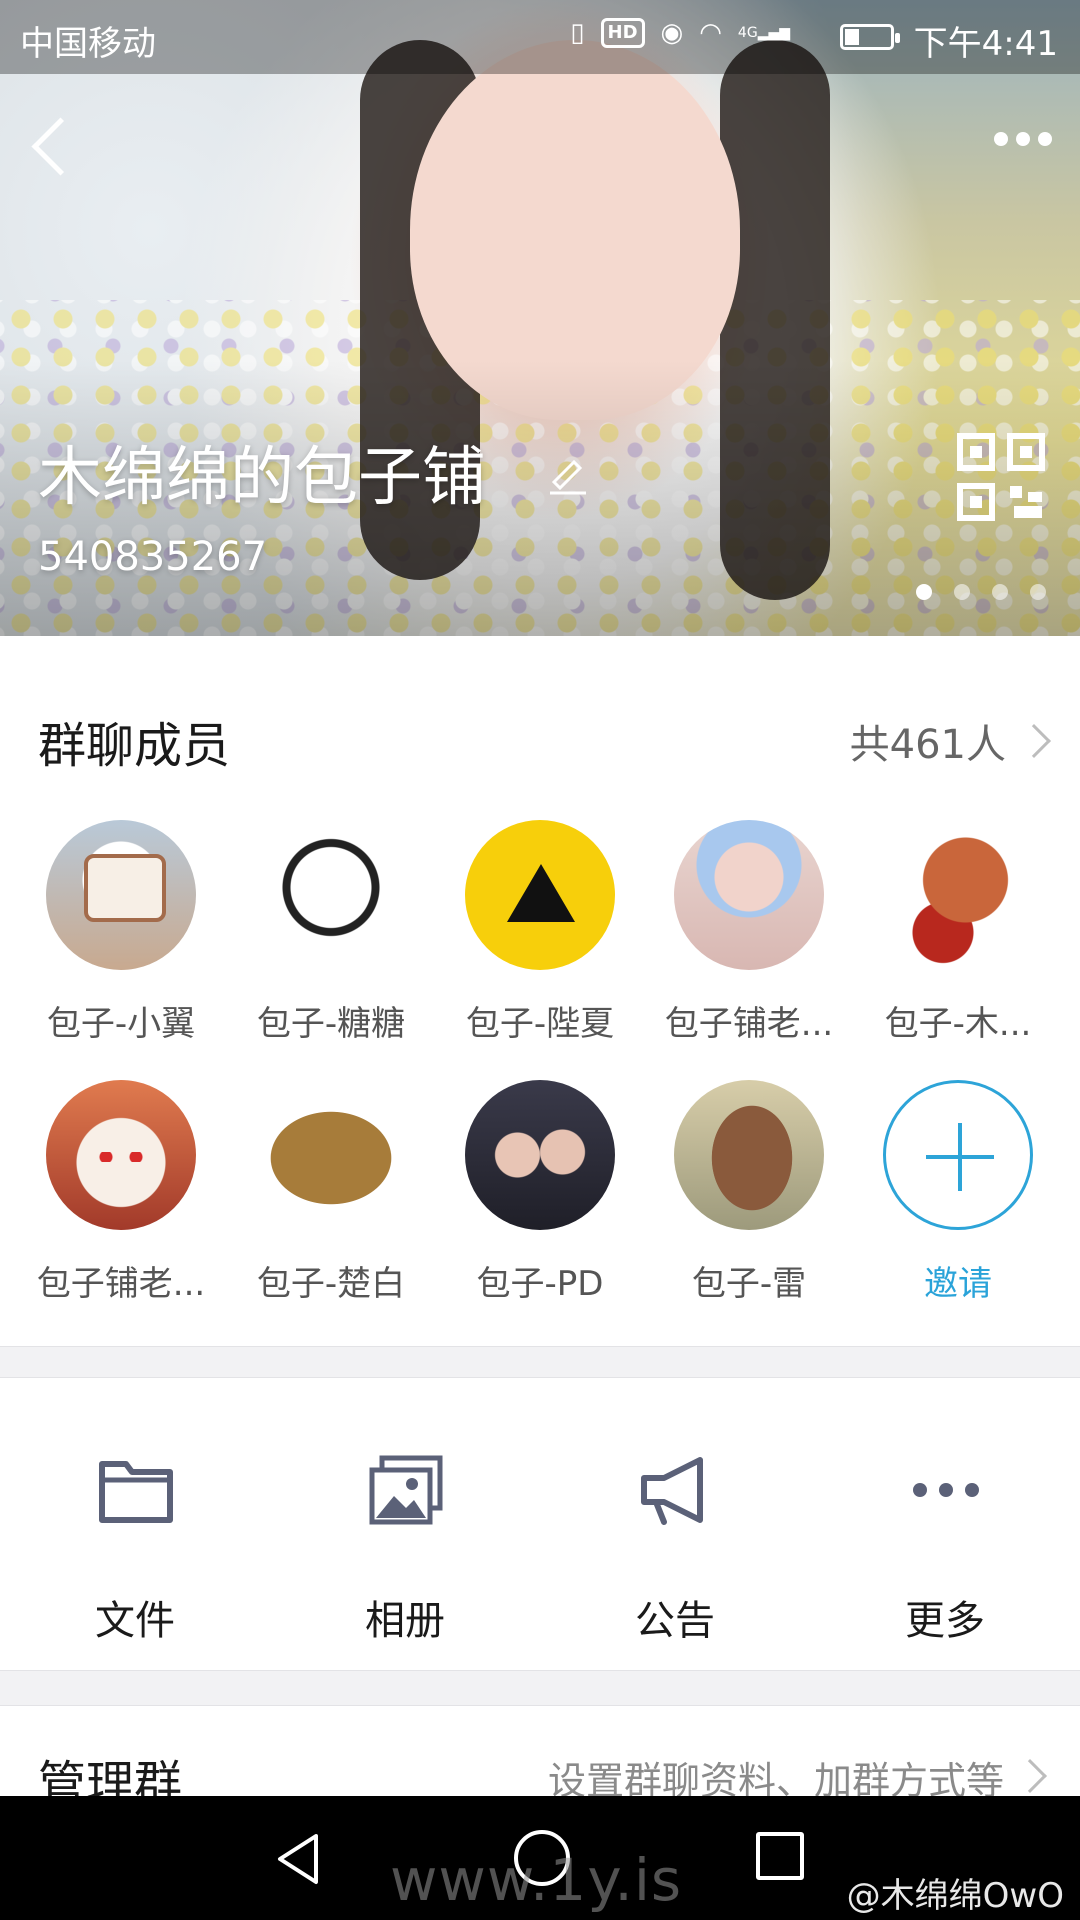  What do you see at coordinates (135, 1621) in the screenshot?
I see `files-label: 文件` at bounding box center [135, 1621].